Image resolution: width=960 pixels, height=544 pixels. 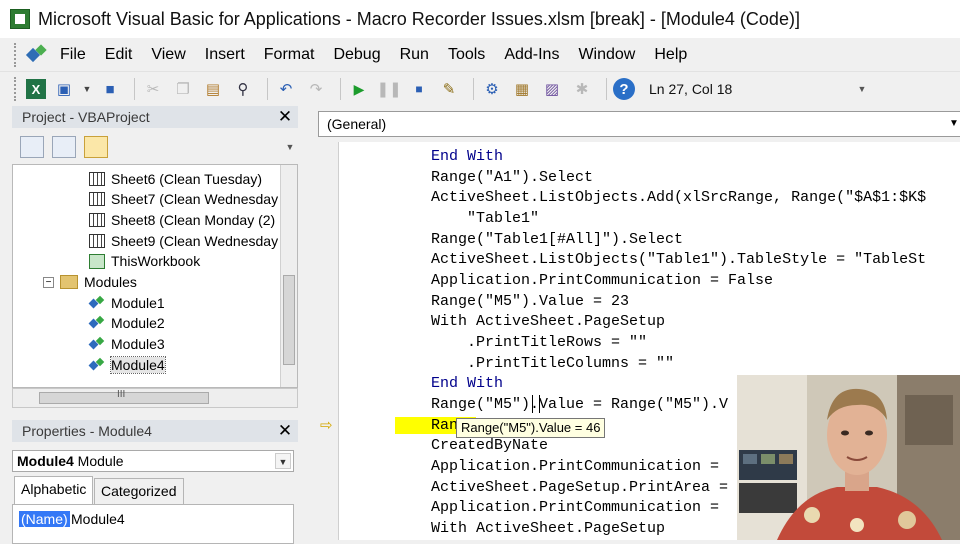 What do you see at coordinates (582, 89) in the screenshot?
I see `toolbox-icon: ✱` at bounding box center [582, 89].